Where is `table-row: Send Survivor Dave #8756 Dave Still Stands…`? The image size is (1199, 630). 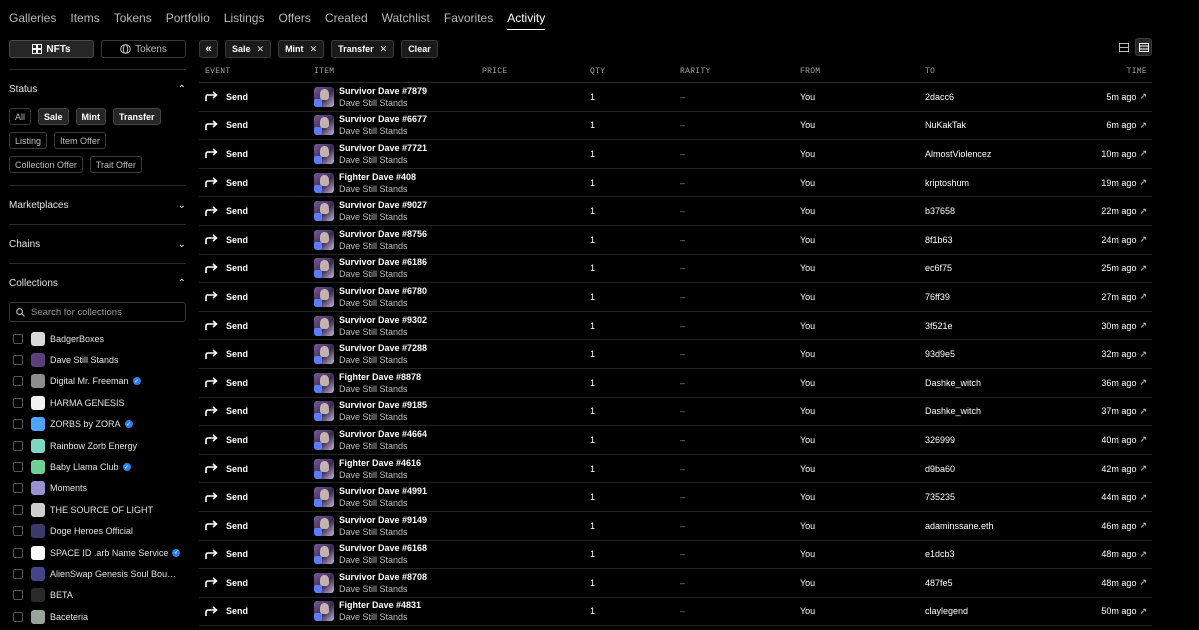 table-row: Send Survivor Dave #8756 Dave Still Stands… is located at coordinates (675, 240).